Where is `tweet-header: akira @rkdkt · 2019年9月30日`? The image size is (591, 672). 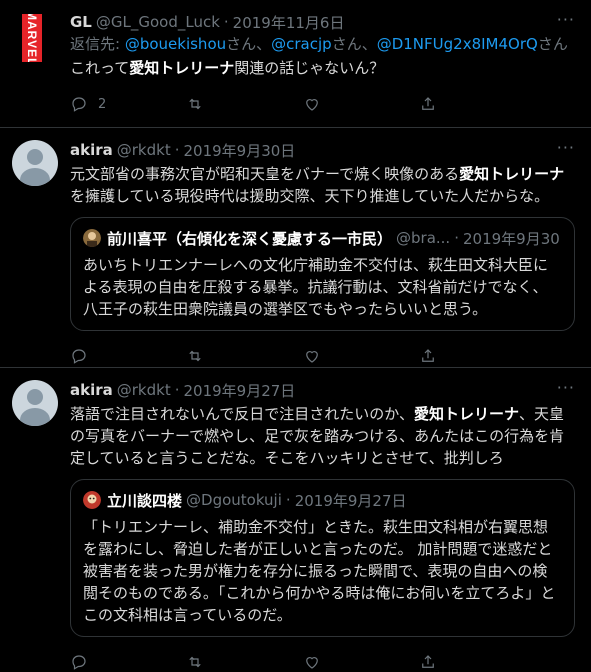
tweet-header: akira @rkdkt · 2019年9月30日 is located at coordinates (322, 150).